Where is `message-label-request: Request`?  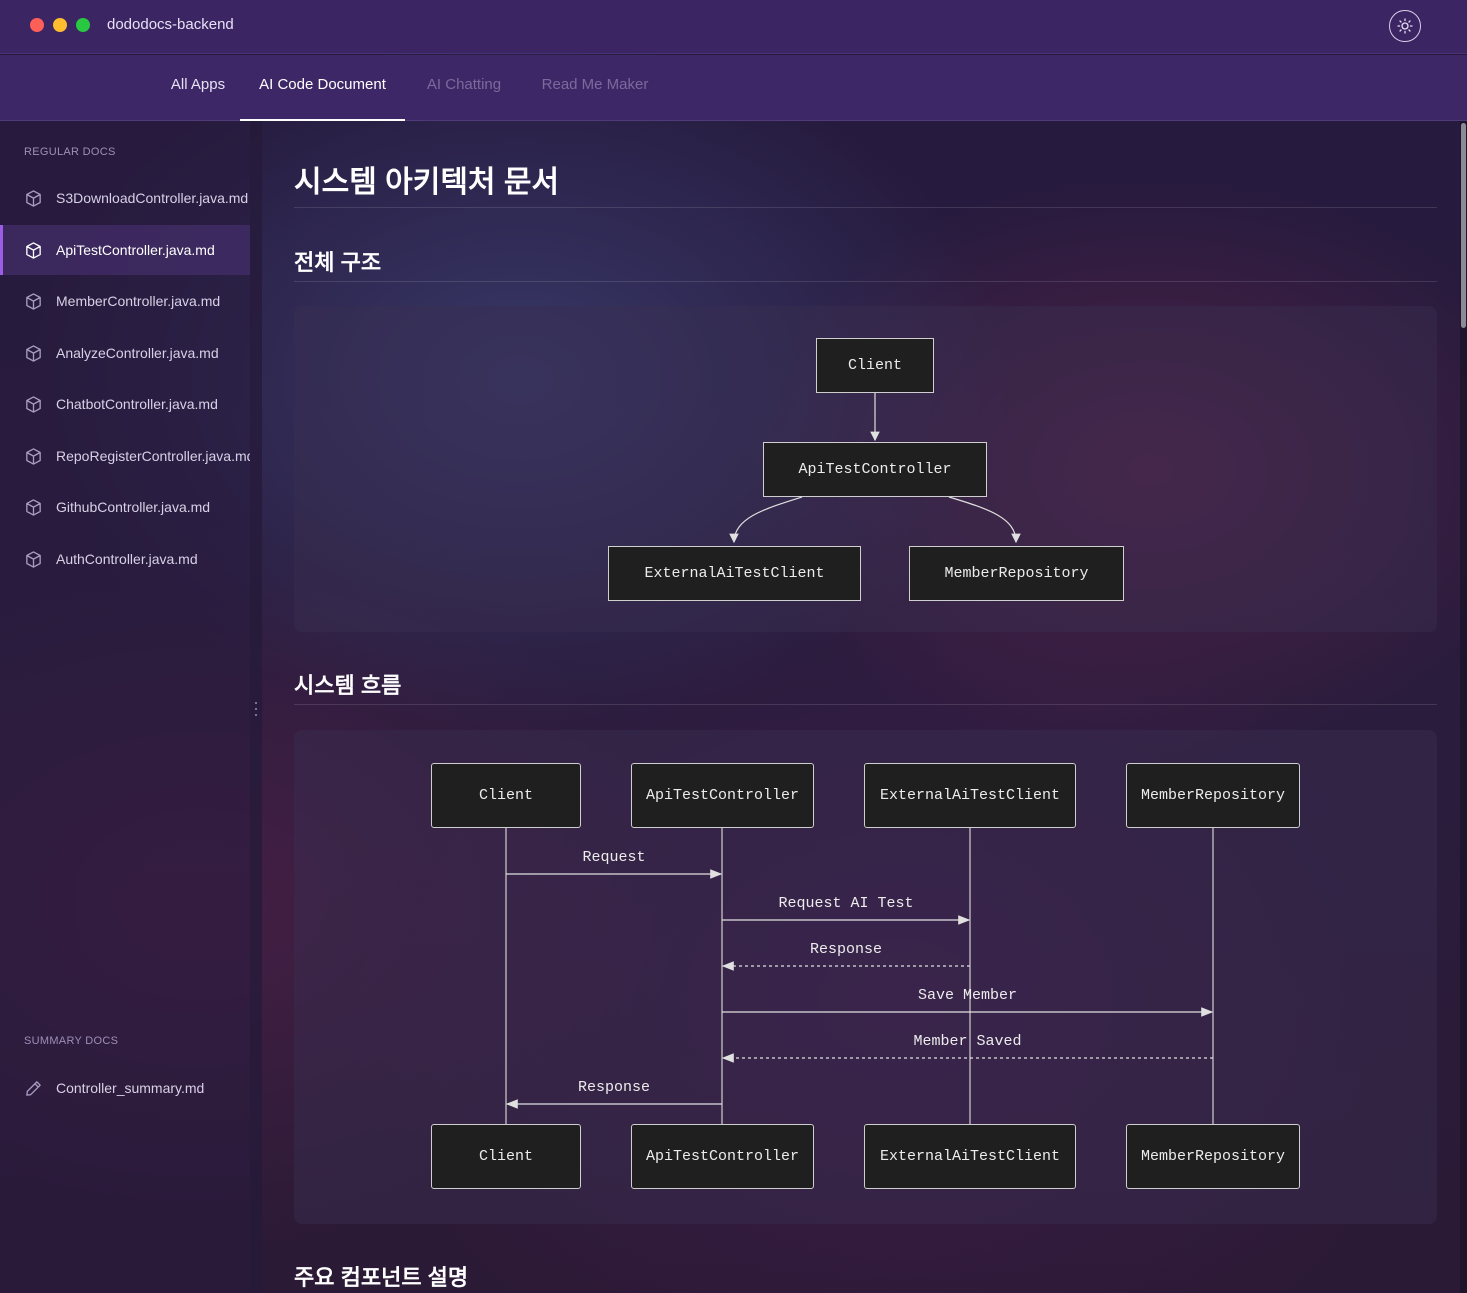
message-label-request: Request is located at coordinates (614, 857).